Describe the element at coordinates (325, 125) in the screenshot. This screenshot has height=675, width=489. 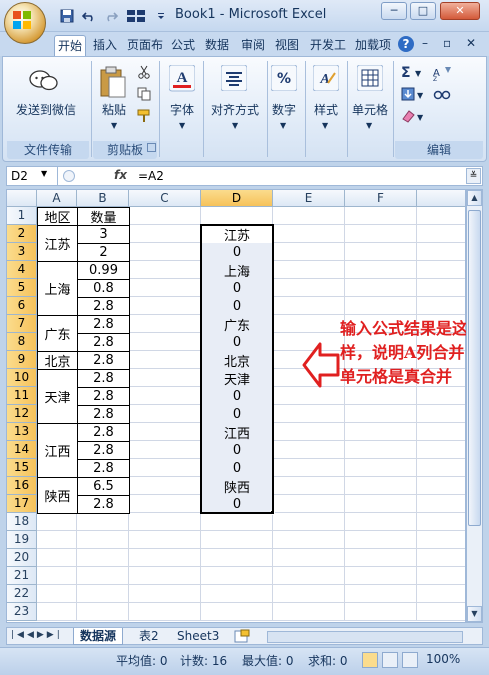
I see `styles-dropdown-icon: ▼` at that location.